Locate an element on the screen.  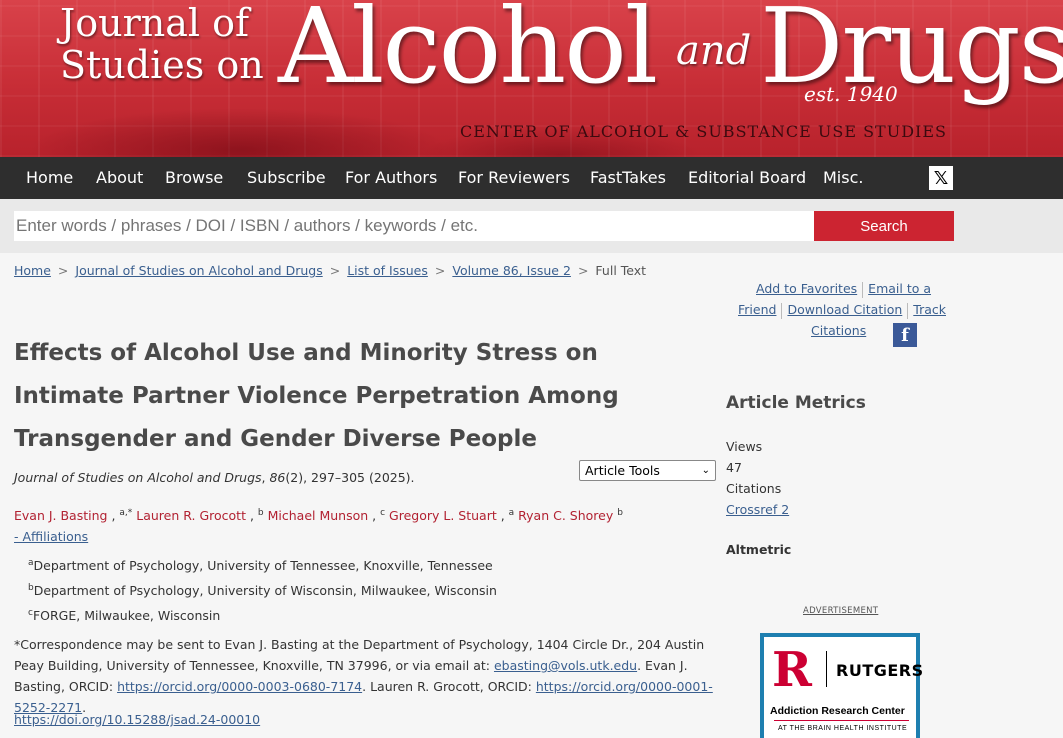
nav-subscribe: Subscribe is located at coordinates (286, 178).